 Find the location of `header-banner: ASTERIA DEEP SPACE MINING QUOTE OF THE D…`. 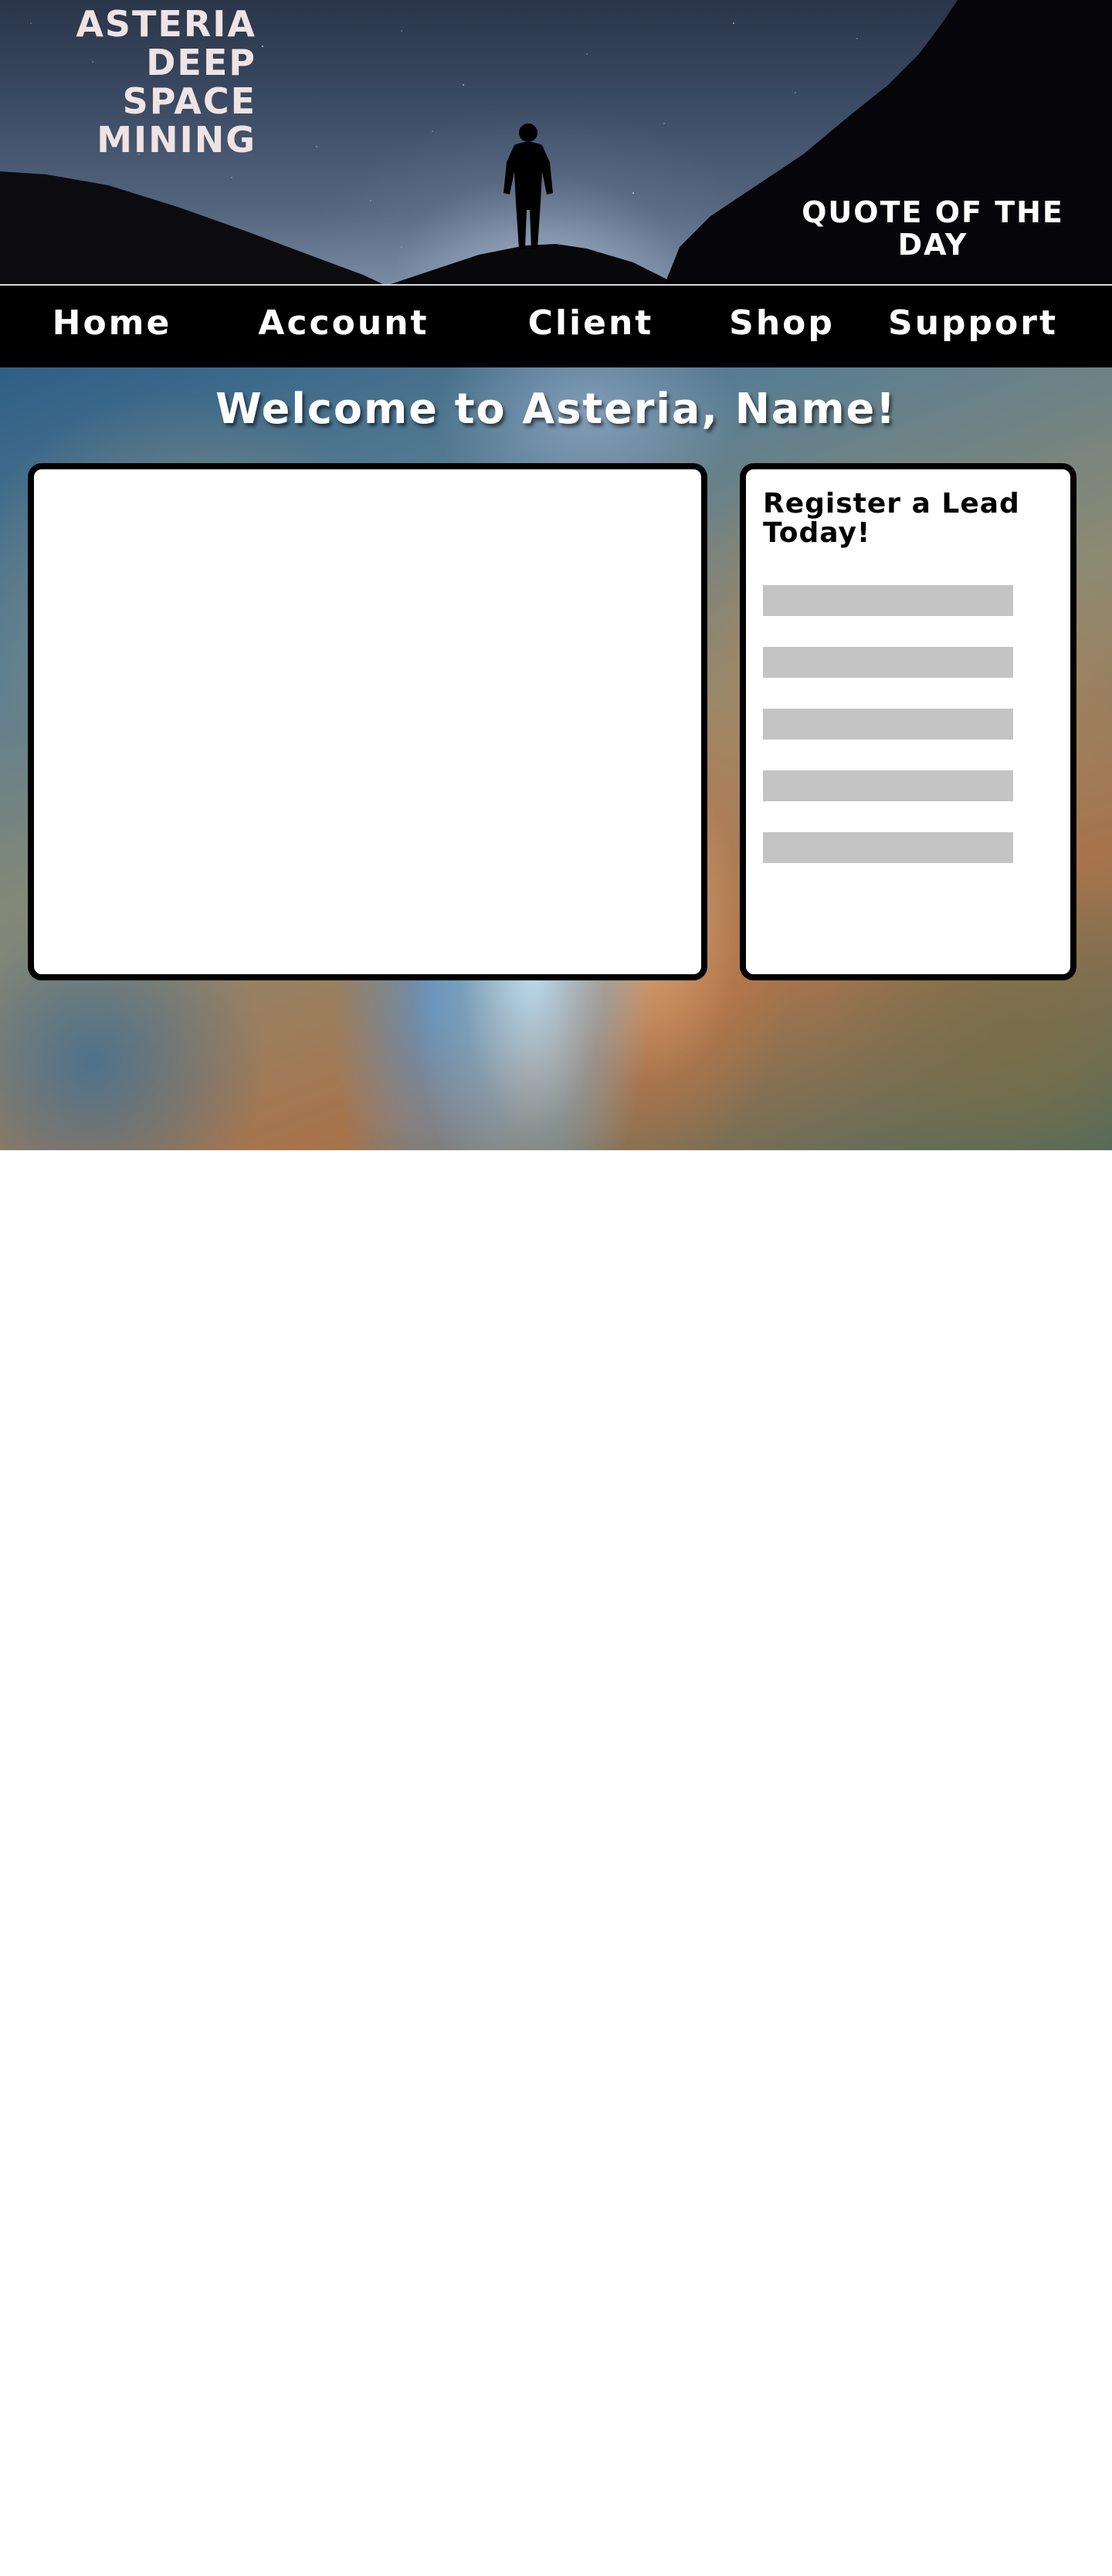

header-banner: ASTERIA DEEP SPACE MINING QUOTE OF THE D… is located at coordinates (556, 143).